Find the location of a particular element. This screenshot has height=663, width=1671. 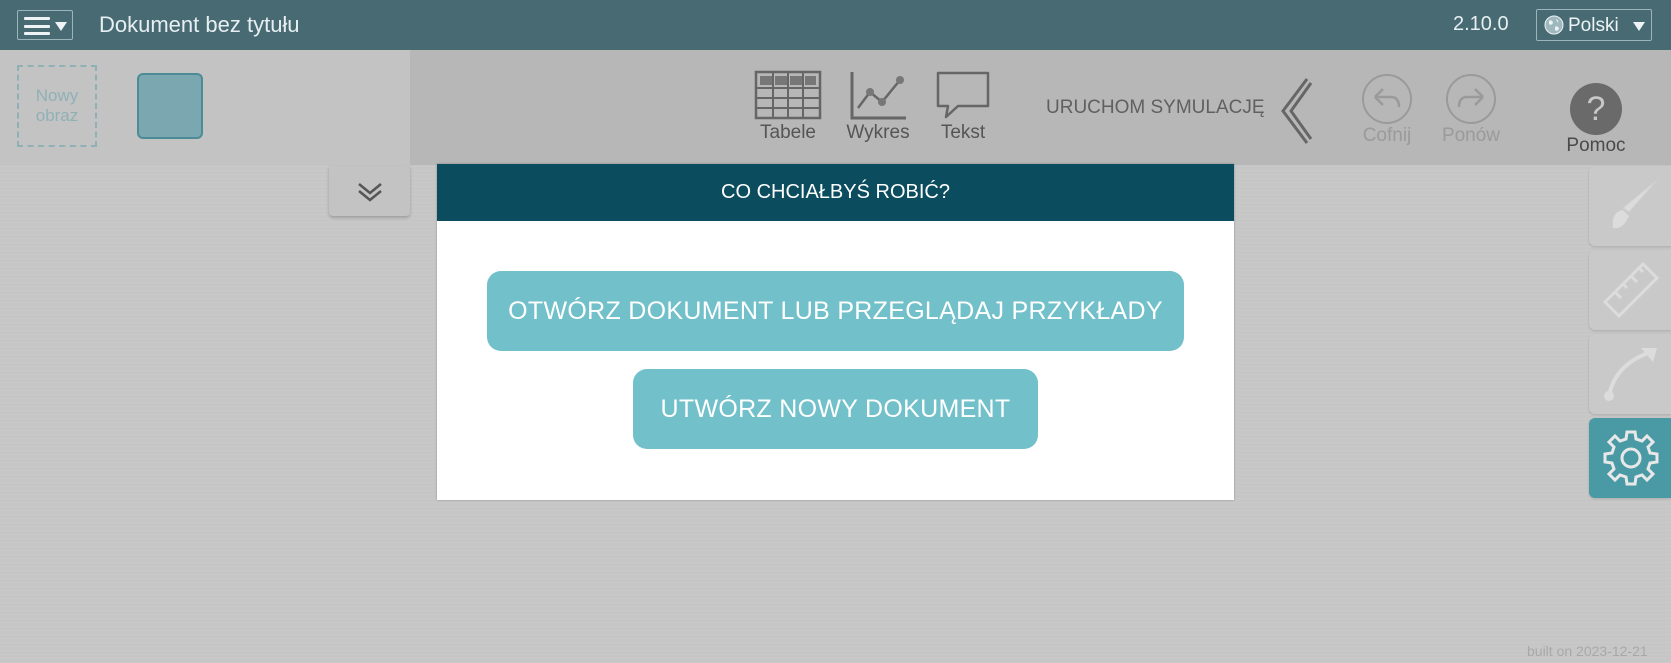

top-bar: Dokument bez tytułu 2.10.0 Polski is located at coordinates (835, 25).